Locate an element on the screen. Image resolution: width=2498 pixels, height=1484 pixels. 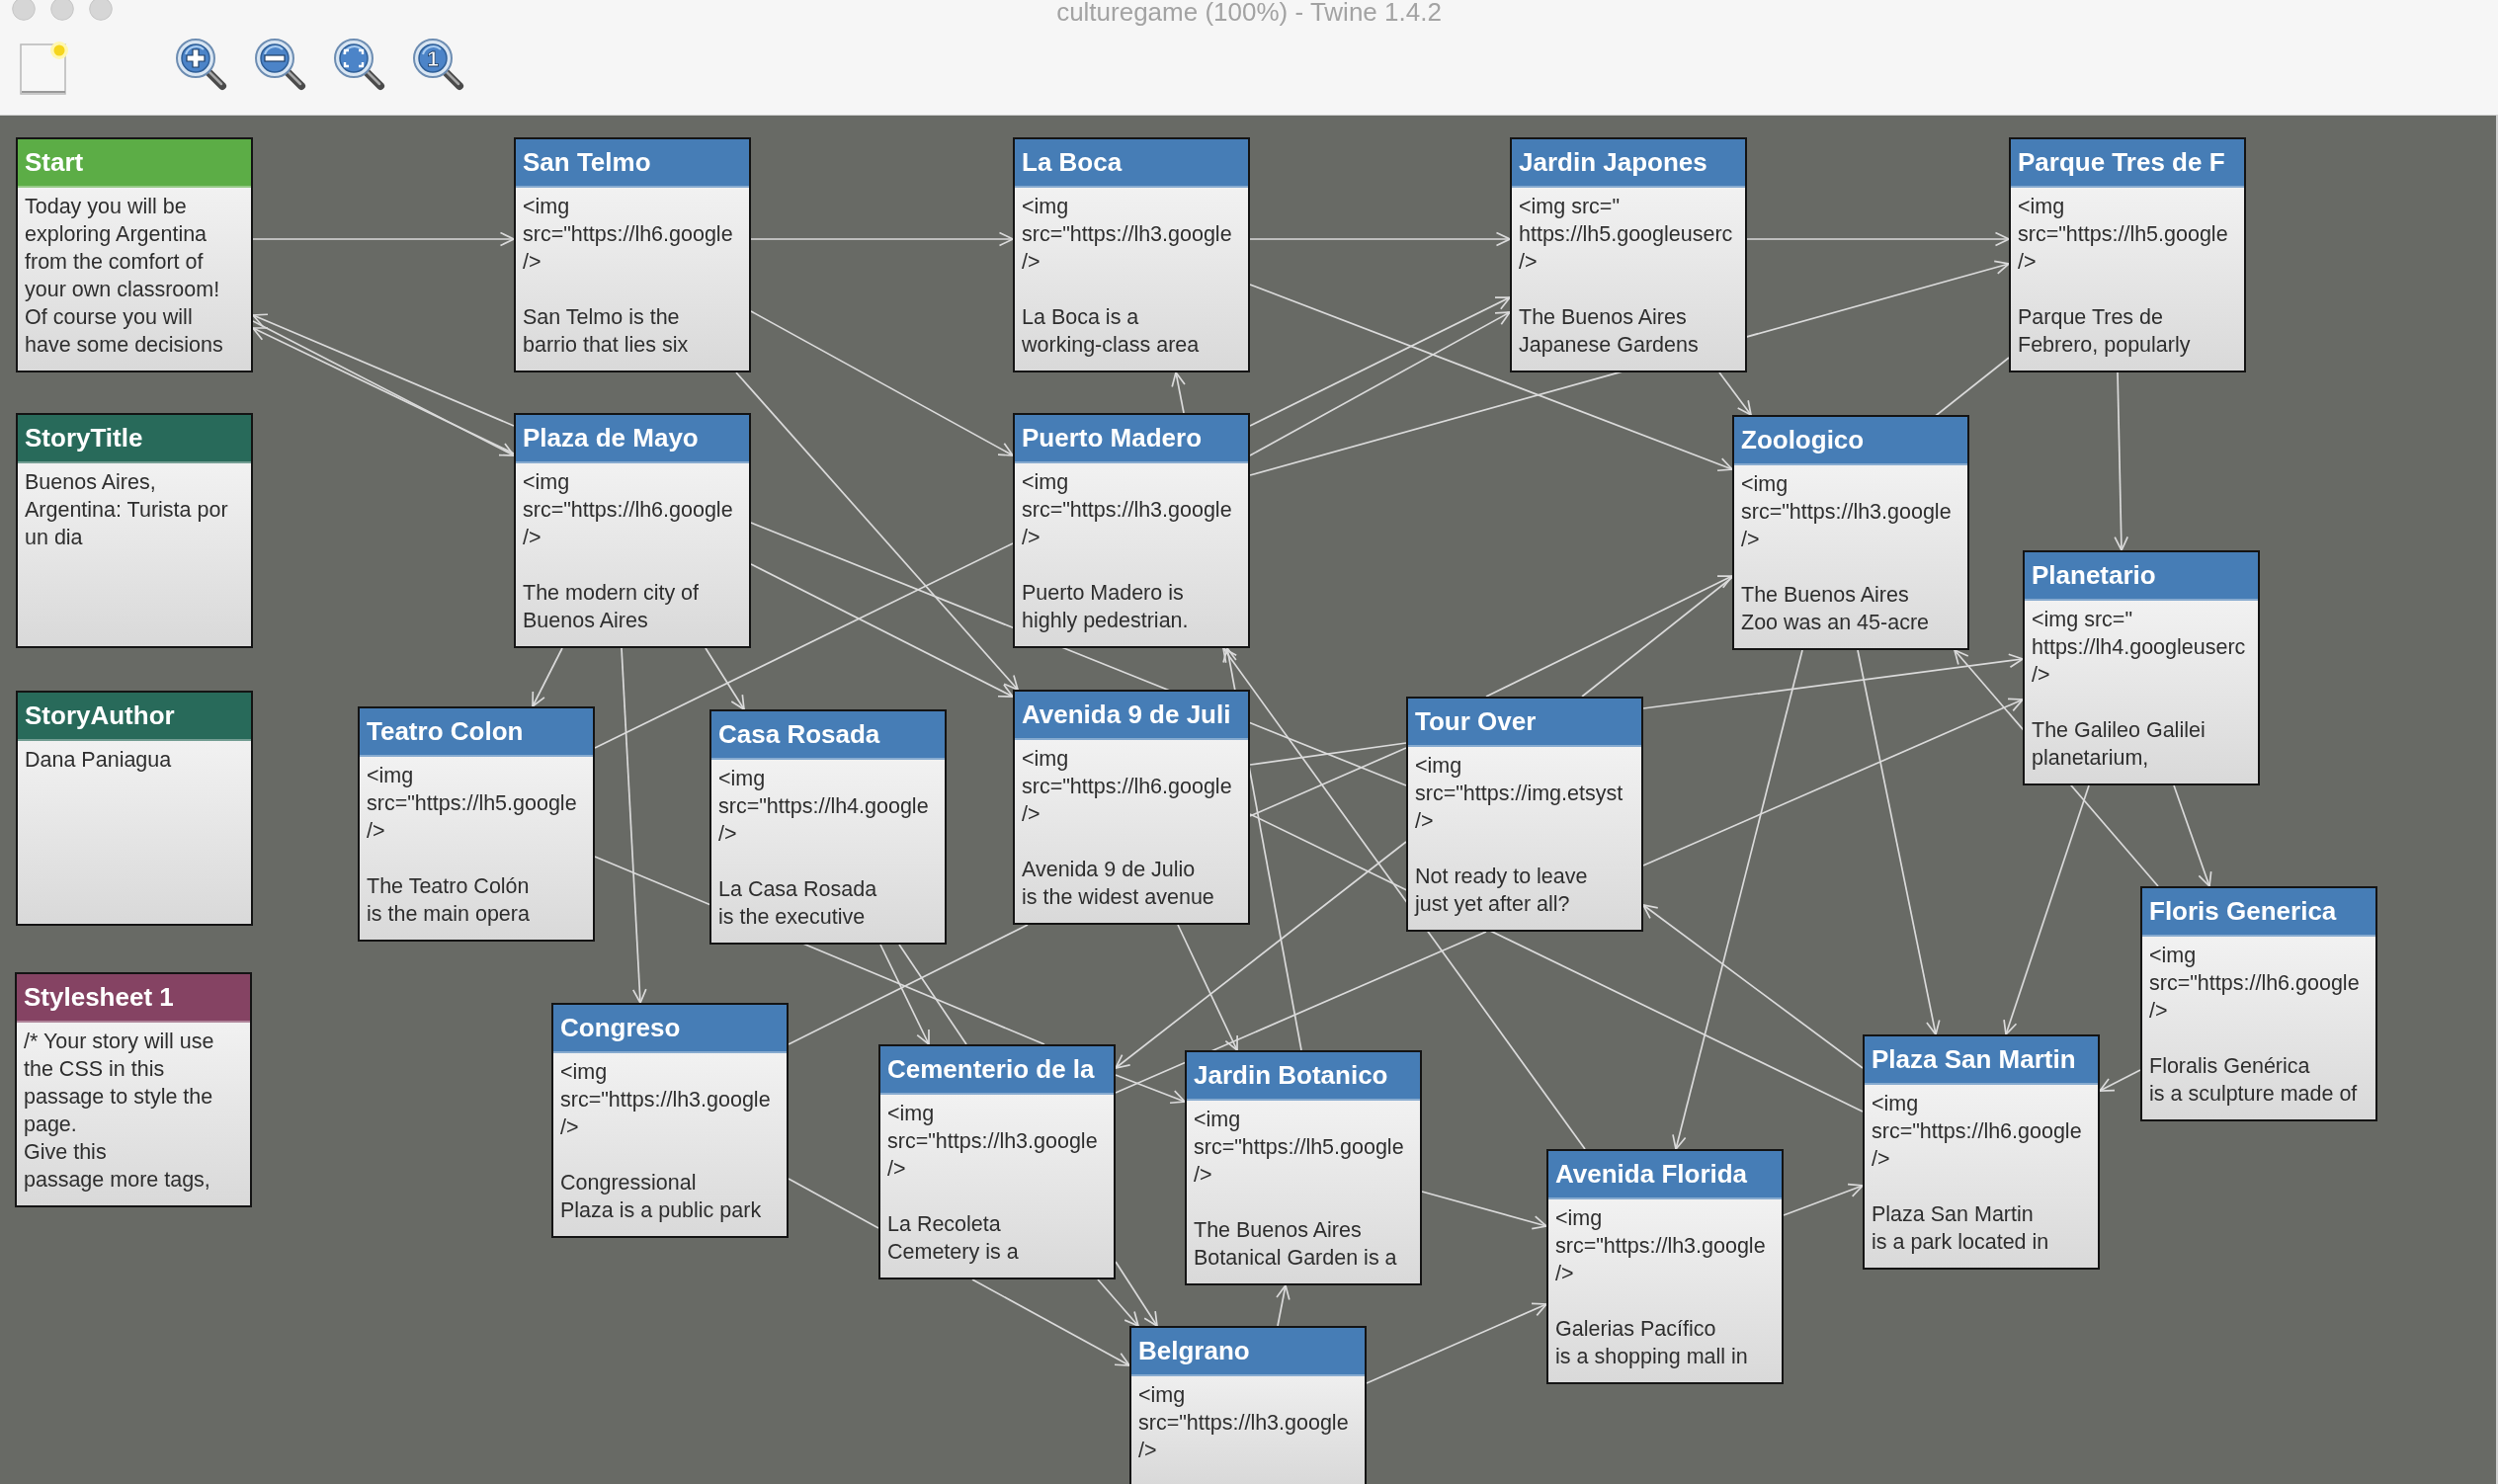
passage-card: Jardin Botanico <img src="https://lh5.google /> The Buenos Aires Botanical Garden is a is located at coordinates (1303, 1167).